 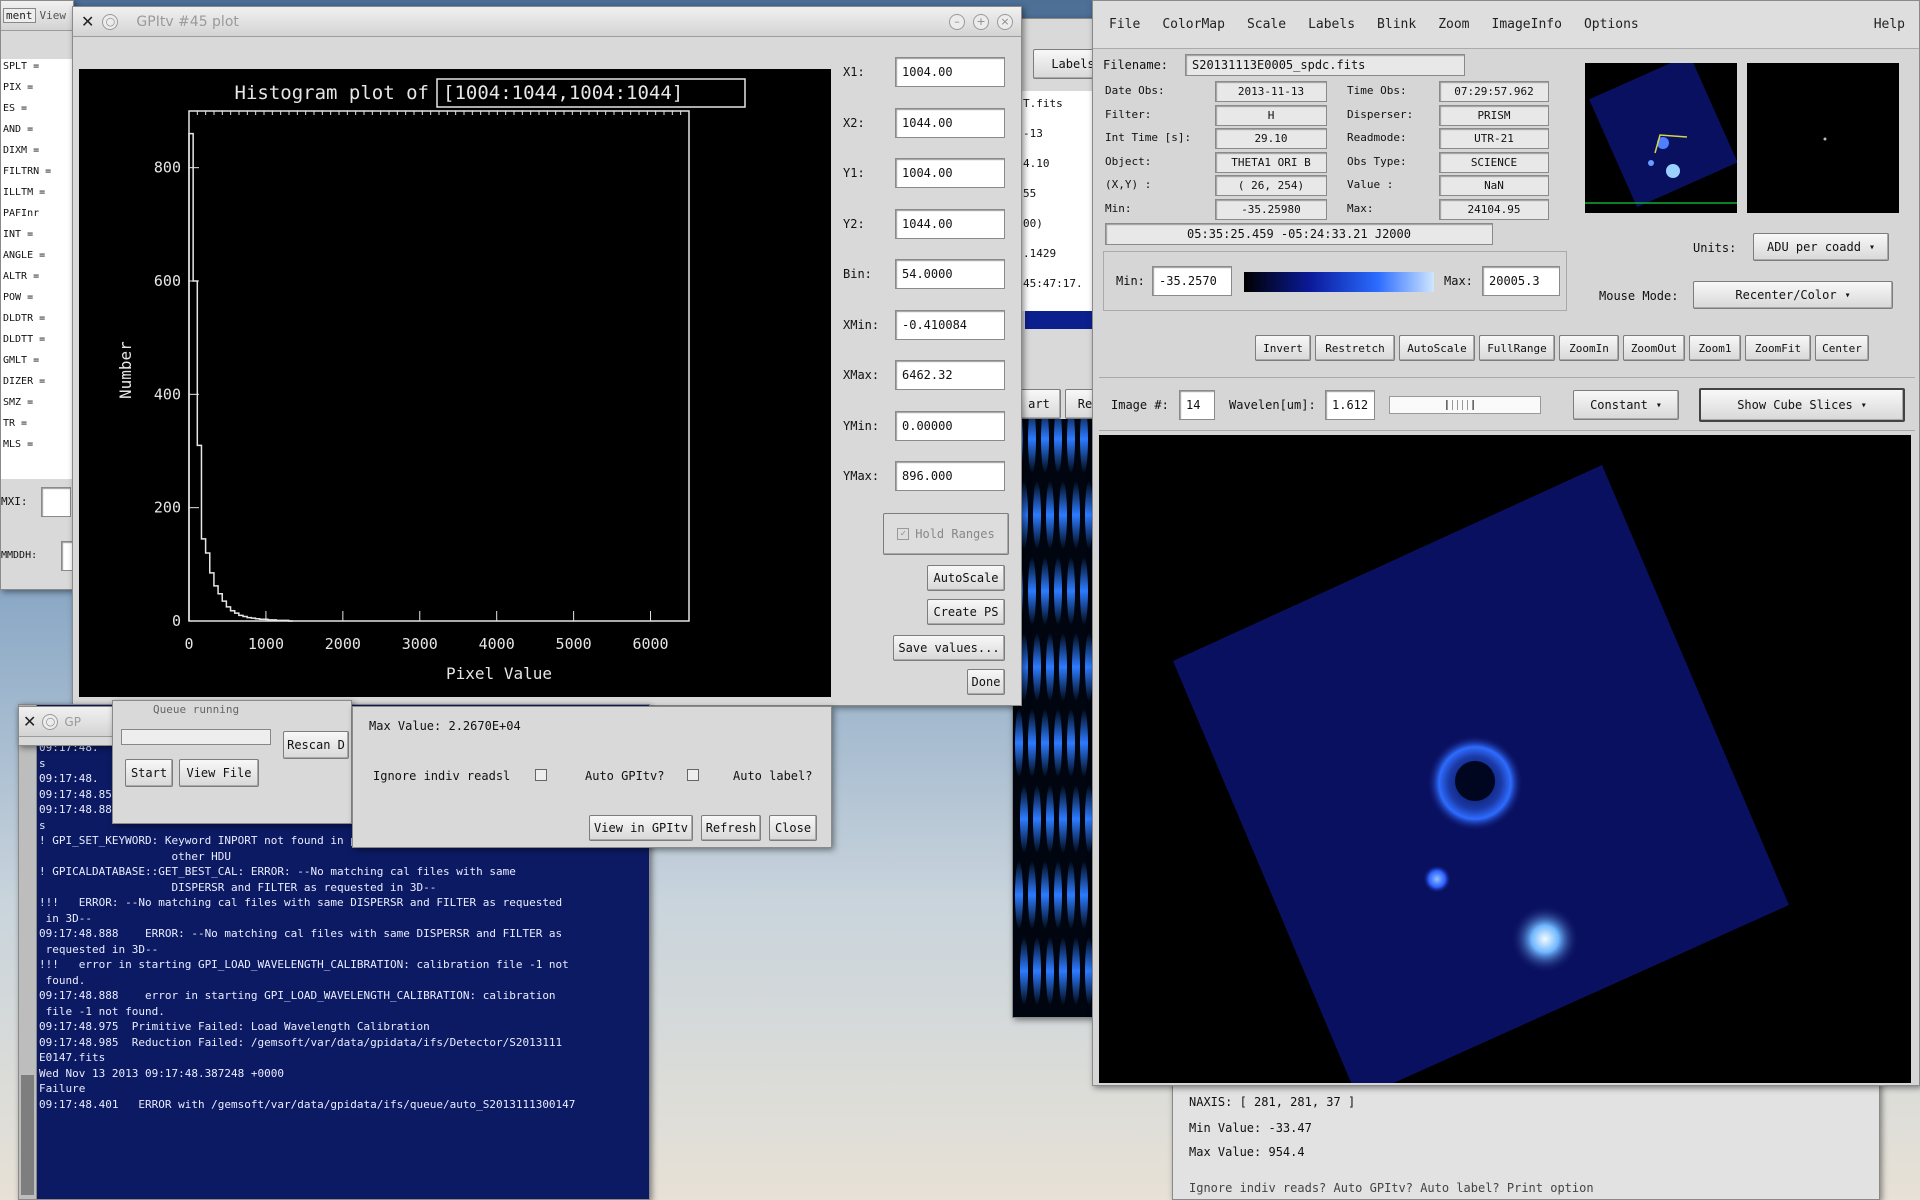 What do you see at coordinates (219, 773) in the screenshot?
I see `view-file-button: View File` at bounding box center [219, 773].